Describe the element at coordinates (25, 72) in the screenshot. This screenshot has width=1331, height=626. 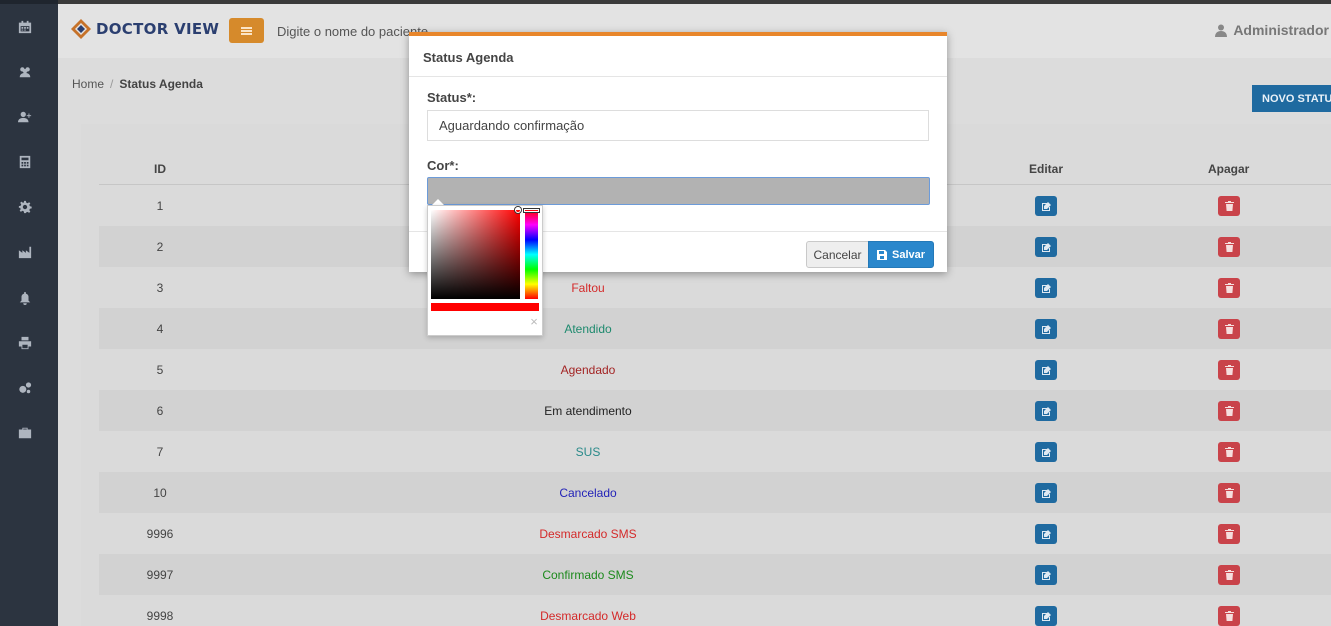
I see `users-icon` at that location.